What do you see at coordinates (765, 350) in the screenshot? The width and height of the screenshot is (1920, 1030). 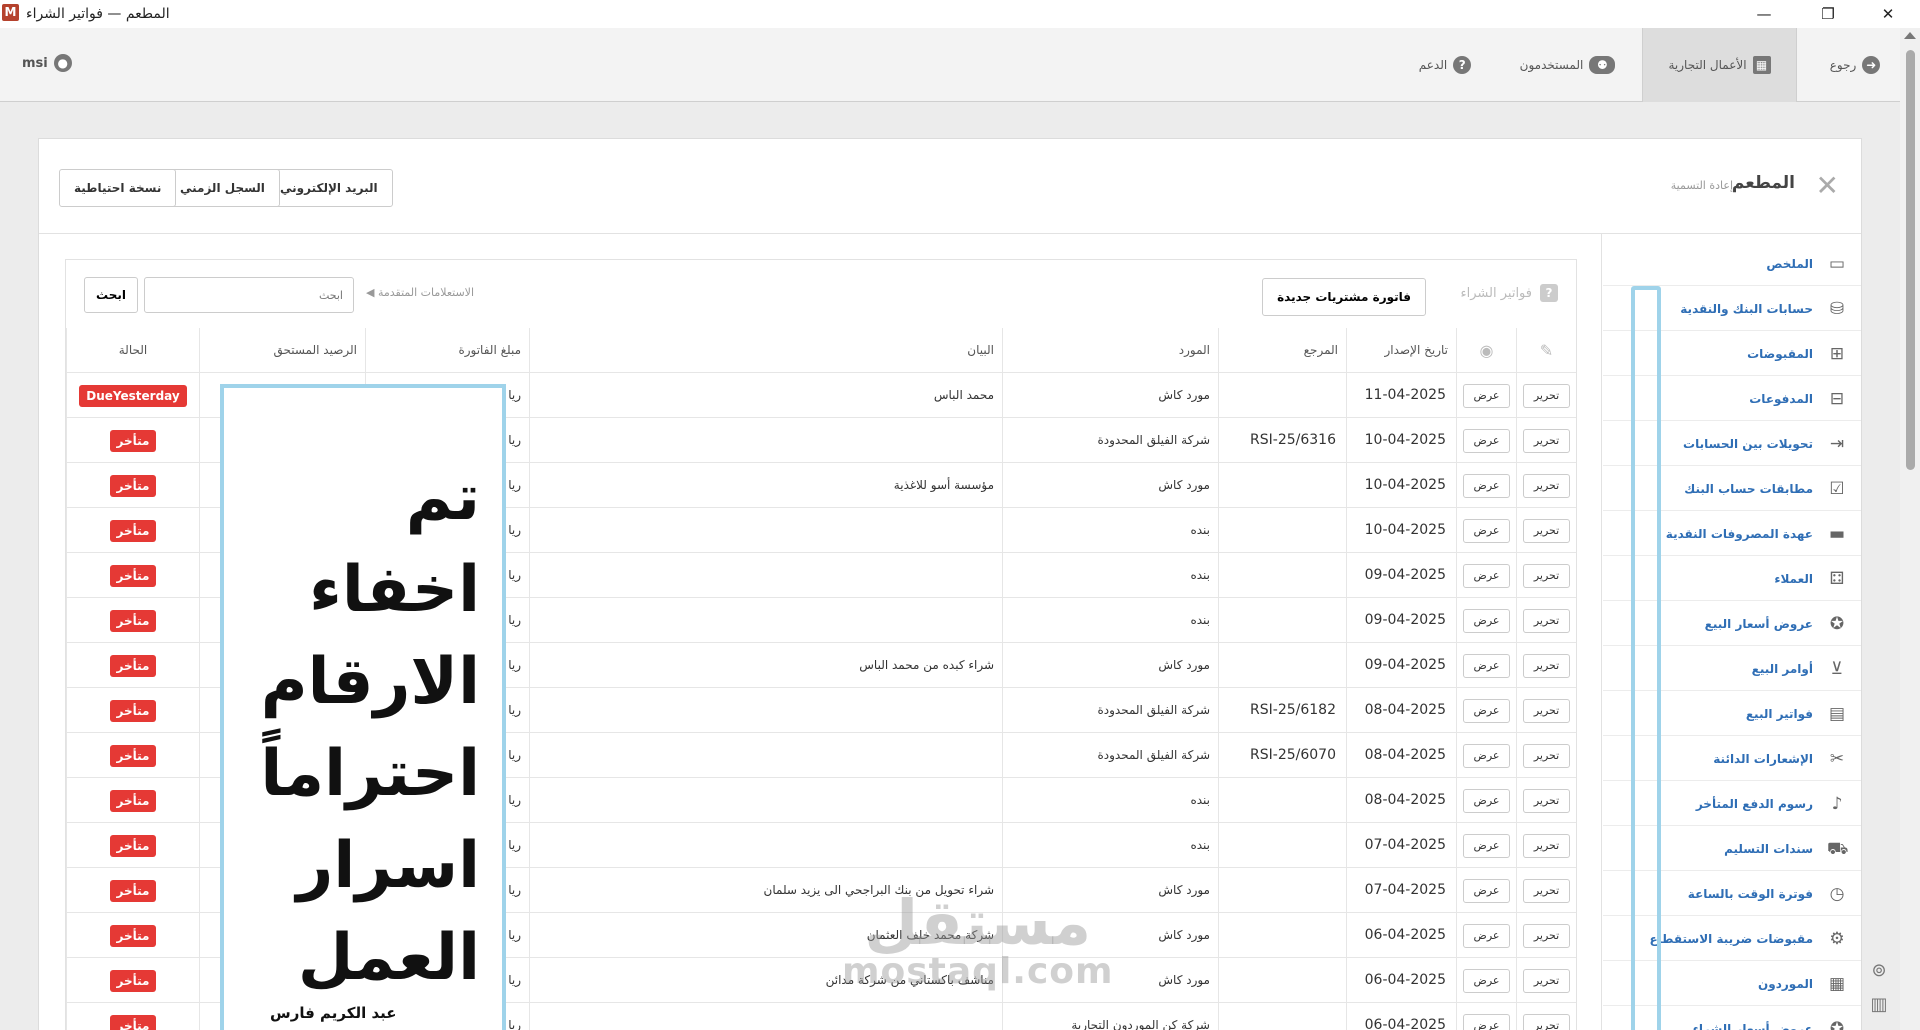 I see `col-description: البيان` at bounding box center [765, 350].